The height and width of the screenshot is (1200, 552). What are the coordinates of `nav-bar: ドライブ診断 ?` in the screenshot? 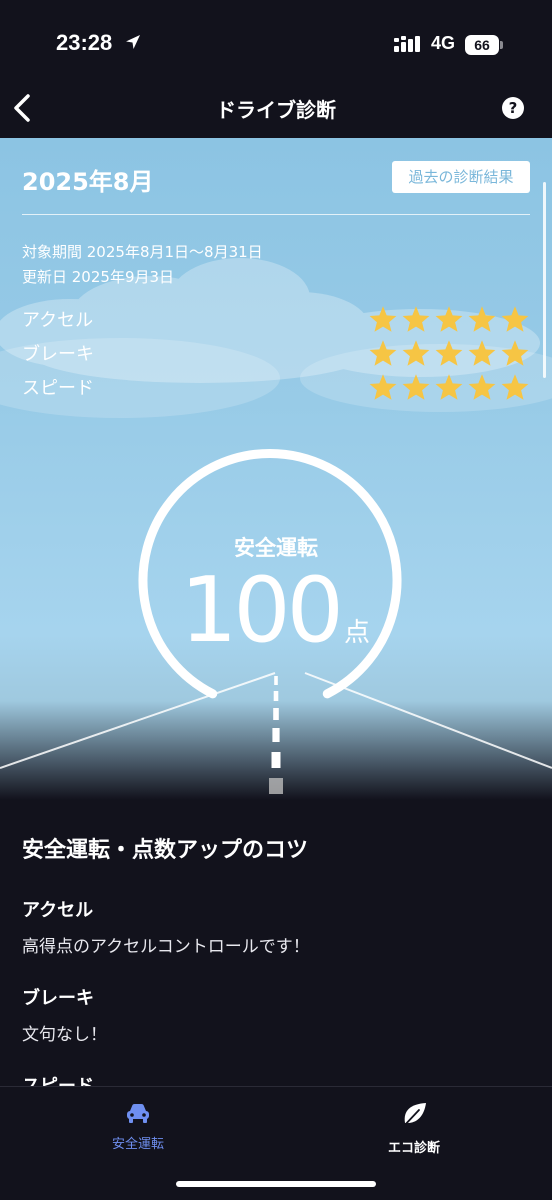 It's located at (276, 109).